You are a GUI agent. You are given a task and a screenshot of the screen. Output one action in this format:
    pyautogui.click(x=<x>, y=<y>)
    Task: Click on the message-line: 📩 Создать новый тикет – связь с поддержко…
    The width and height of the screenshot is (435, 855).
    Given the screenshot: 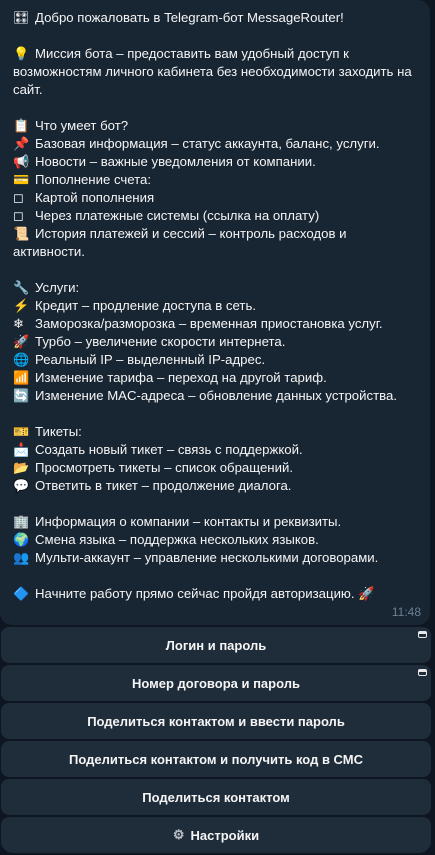 What is the action you would take?
    pyautogui.click(x=214, y=450)
    